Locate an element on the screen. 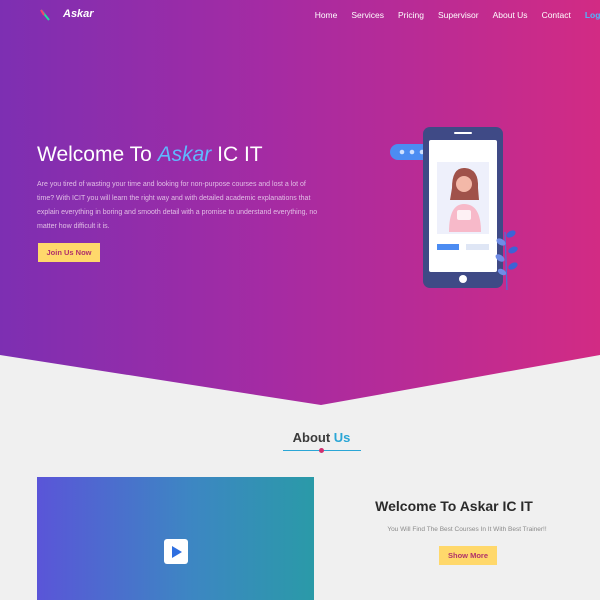 Image resolution: width=600 pixels, height=600 pixels. nav-login: Login is located at coordinates (592, 15).